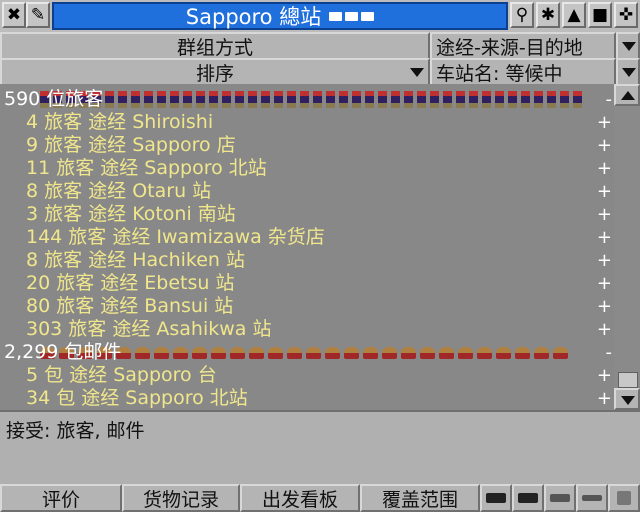 The height and width of the screenshot is (512, 640). What do you see at coordinates (548, 15) in the screenshot?
I see `bug-icon: ✱` at bounding box center [548, 15].